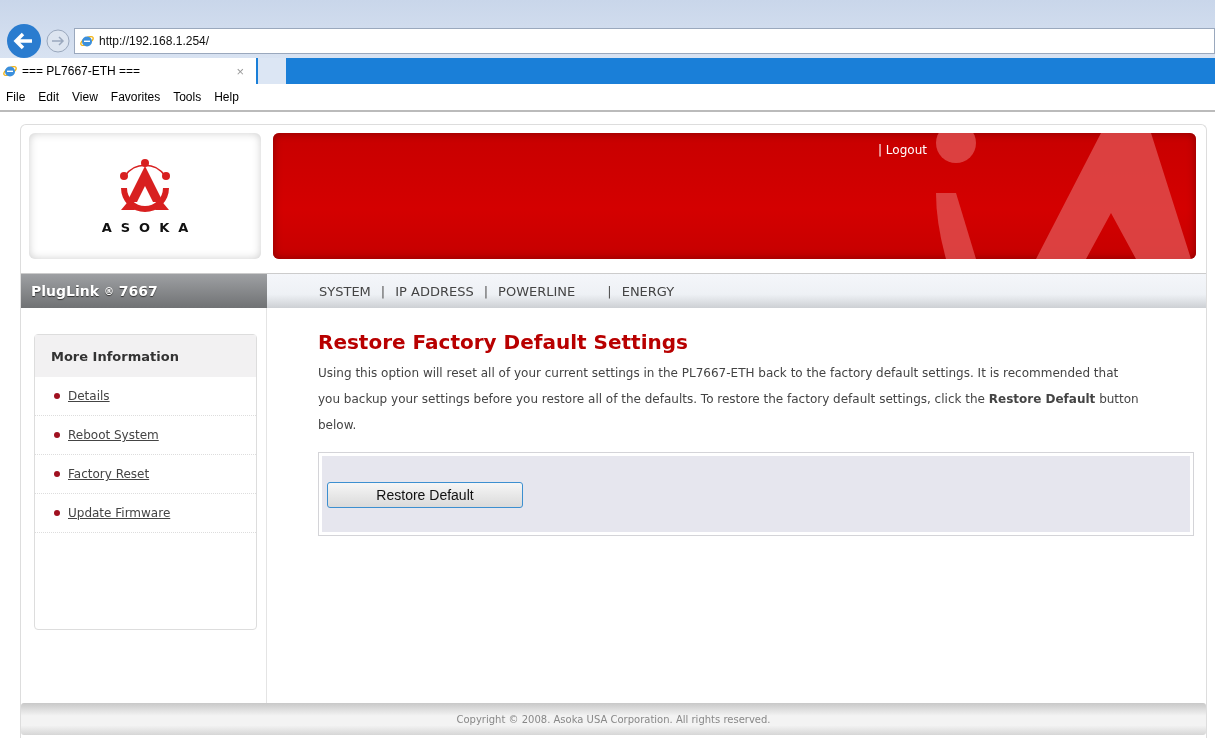  What do you see at coordinates (272, 71) in the screenshot?
I see `new-tab-button` at bounding box center [272, 71].